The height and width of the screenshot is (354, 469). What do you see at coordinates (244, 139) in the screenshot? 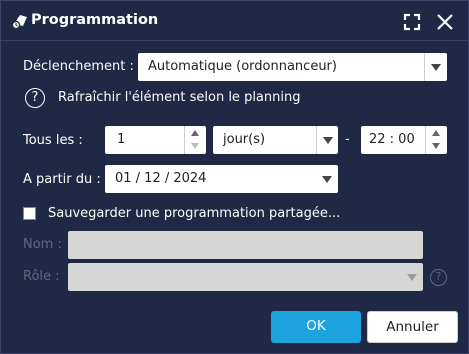
I see `every-unit-value: jour(s)` at bounding box center [244, 139].